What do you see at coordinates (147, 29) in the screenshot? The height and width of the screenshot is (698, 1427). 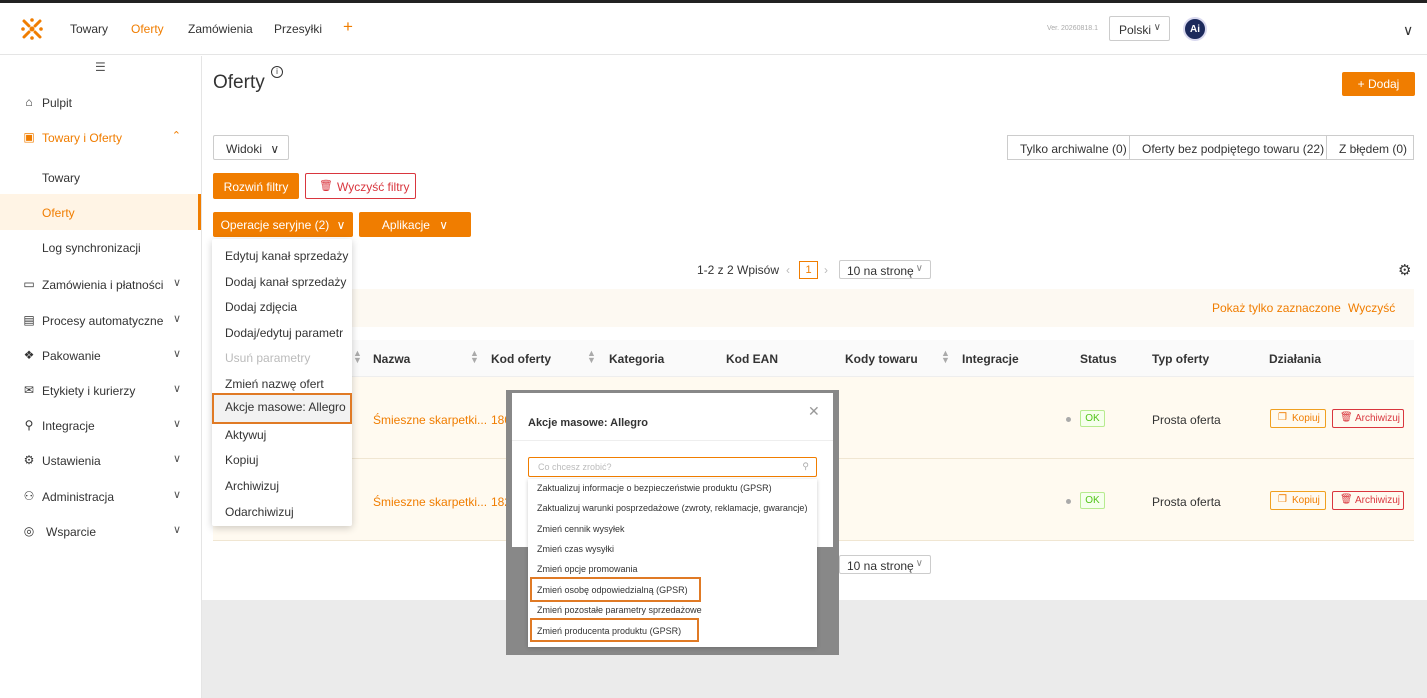 I see `nav-oferty: Oferty` at bounding box center [147, 29].